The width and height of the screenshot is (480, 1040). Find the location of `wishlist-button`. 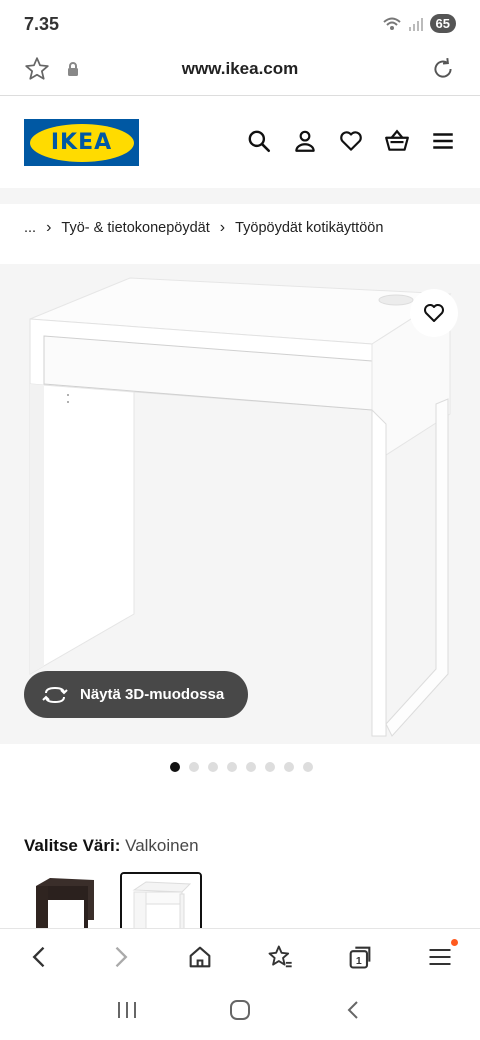

wishlist-button is located at coordinates (434, 313).